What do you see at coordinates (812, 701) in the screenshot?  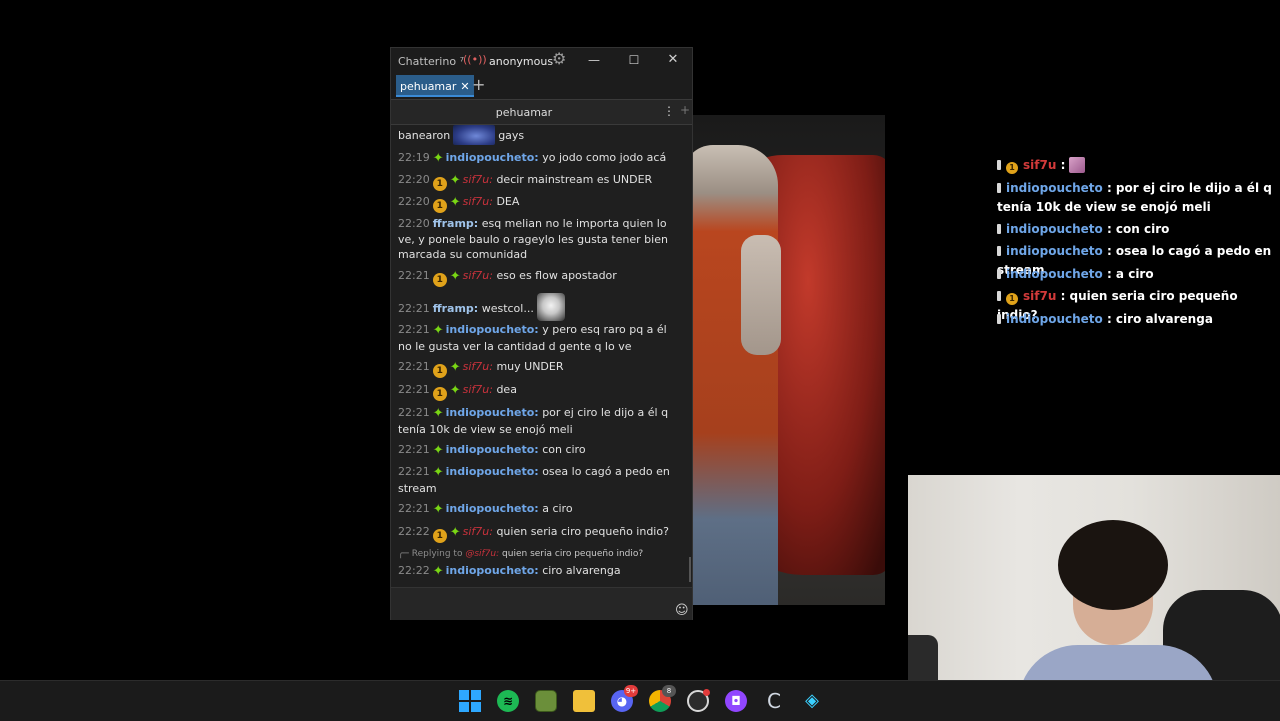 I see `streamlabs-icon: ◈` at bounding box center [812, 701].